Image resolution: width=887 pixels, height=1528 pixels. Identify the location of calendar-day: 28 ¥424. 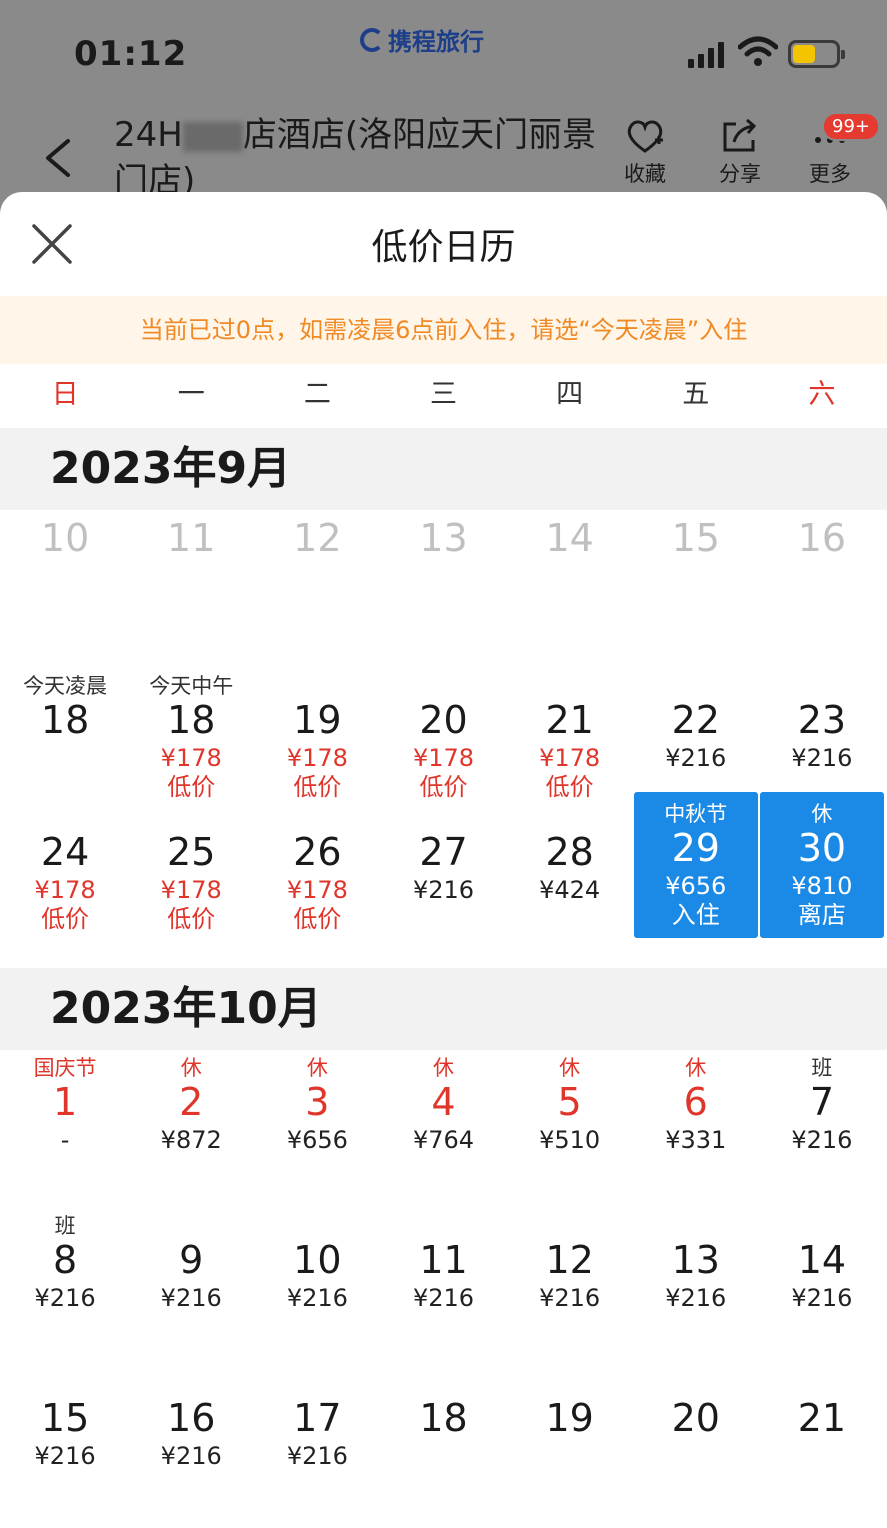
(570, 871).